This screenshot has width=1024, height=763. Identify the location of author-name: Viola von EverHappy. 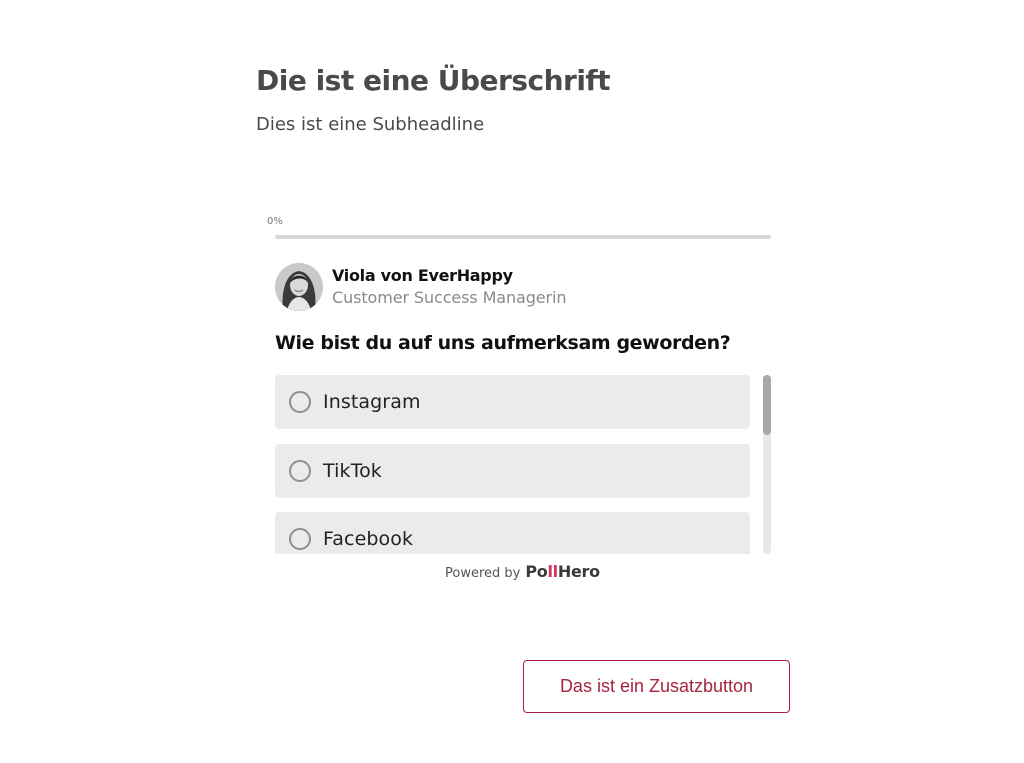
(422, 275).